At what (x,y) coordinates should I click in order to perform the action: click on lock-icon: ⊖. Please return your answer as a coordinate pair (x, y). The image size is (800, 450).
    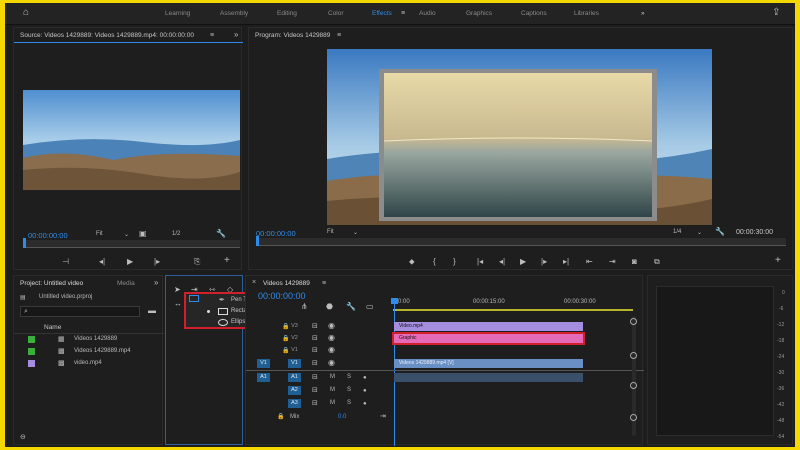
    Looking at the image, I should click on (23, 438).